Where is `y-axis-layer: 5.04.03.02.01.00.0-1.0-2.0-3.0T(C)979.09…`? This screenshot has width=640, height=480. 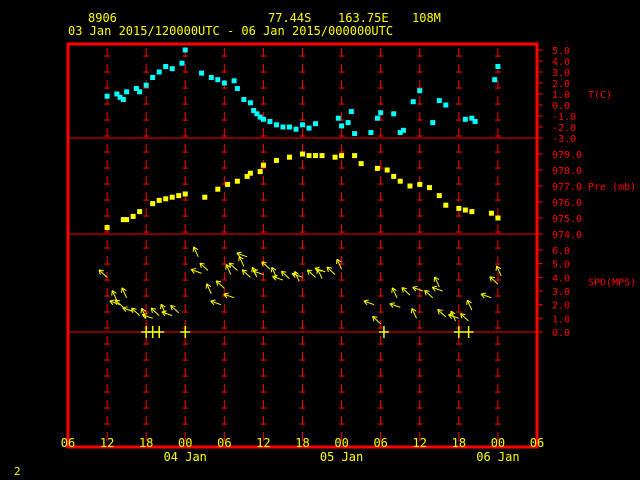 y-axis-layer: 5.04.03.02.01.00.0-1.0-2.0-3.0T(C)979.09… is located at coordinates (586, 192).